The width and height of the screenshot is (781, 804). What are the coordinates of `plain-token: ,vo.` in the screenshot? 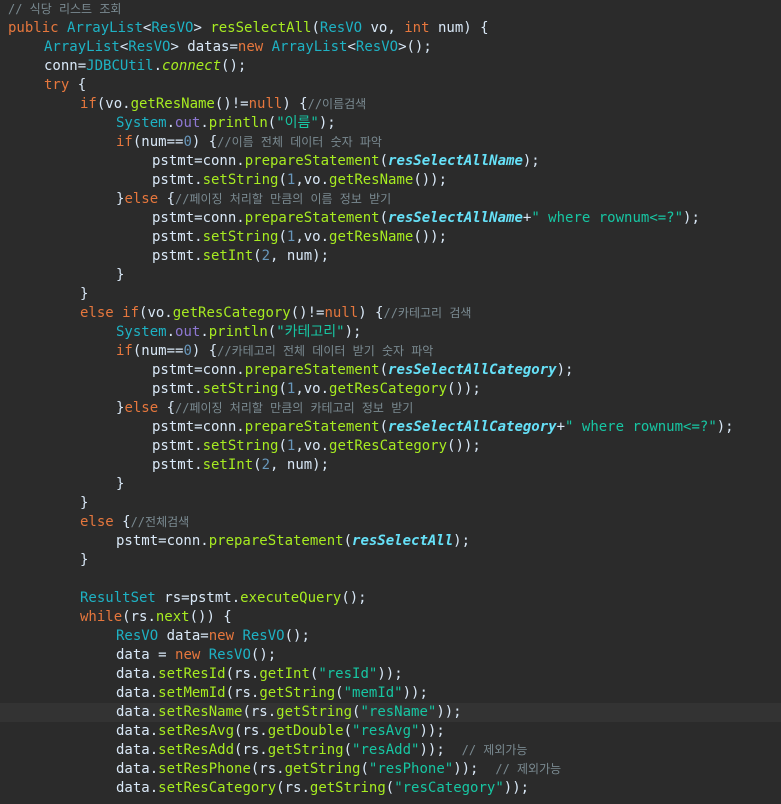 It's located at (312, 180).